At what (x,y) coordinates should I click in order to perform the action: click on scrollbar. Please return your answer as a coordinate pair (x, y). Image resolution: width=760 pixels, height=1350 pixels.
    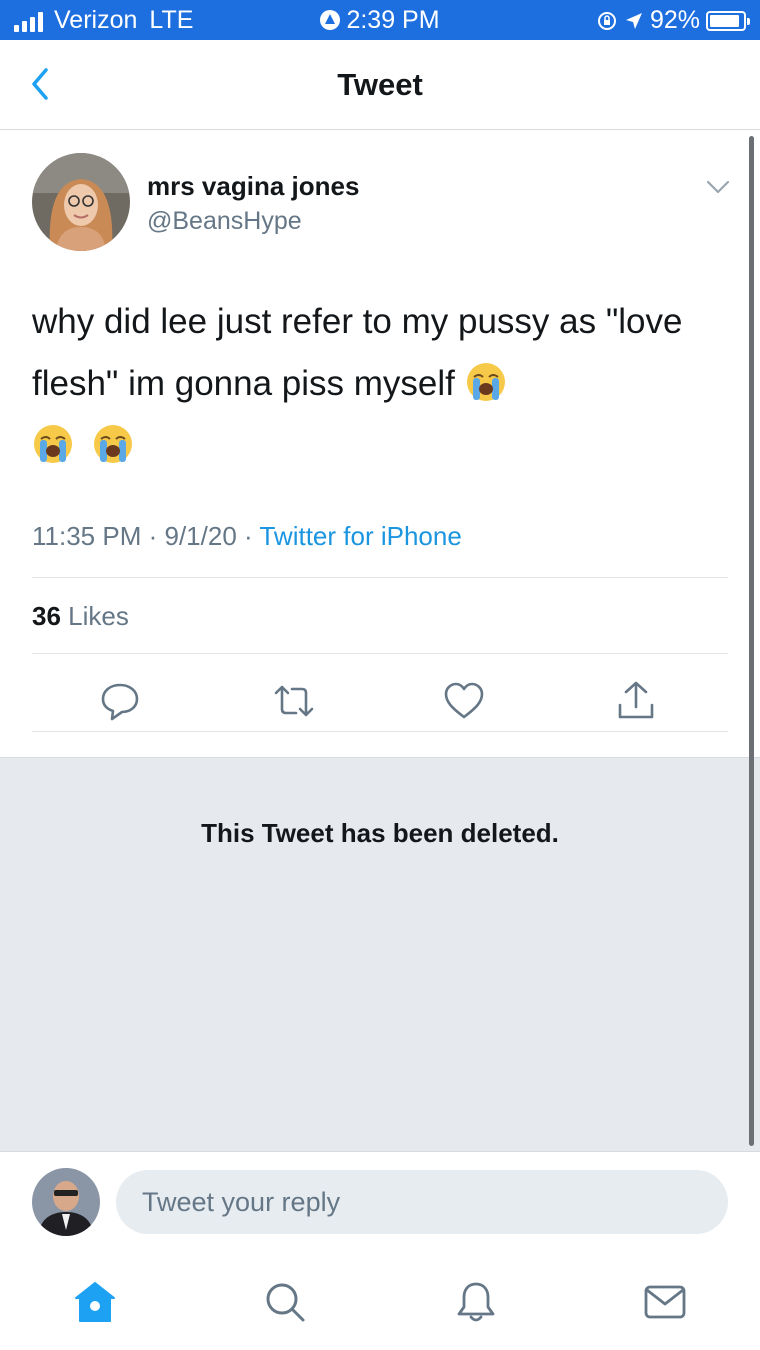
    Looking at the image, I should click on (751, 641).